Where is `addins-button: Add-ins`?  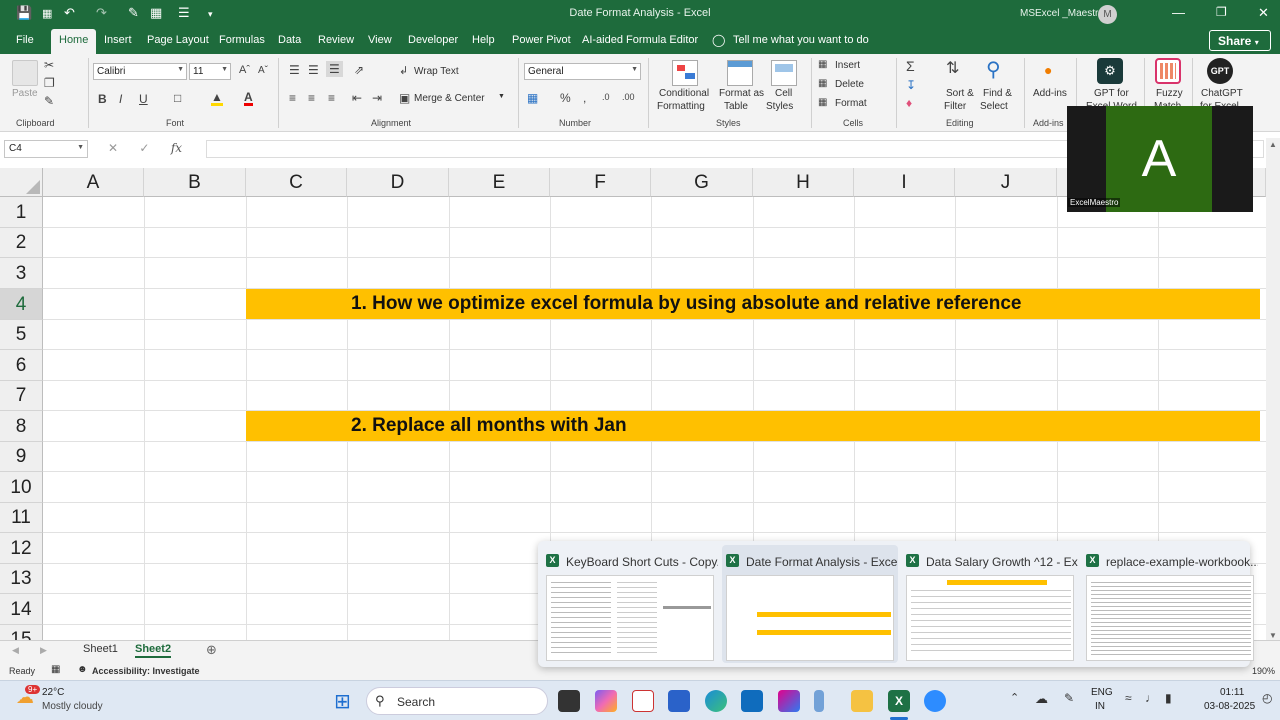 addins-button: Add-ins is located at coordinates (1050, 93).